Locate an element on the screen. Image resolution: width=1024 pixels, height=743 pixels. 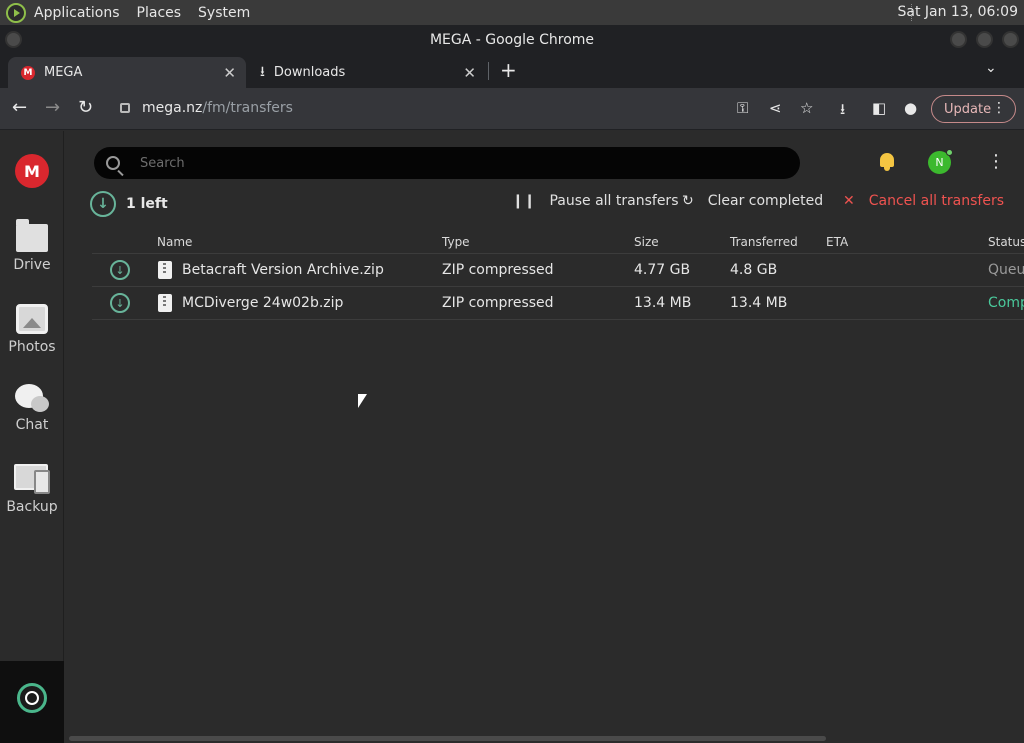
status-badge: Comp is located at coordinates (1006, 303).